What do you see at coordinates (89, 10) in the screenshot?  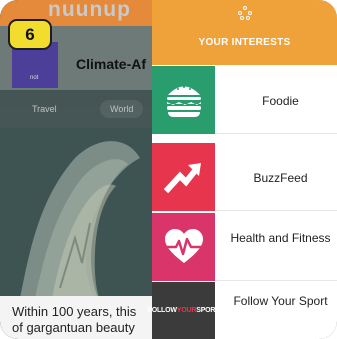 I see `site-logo: nuunup` at bounding box center [89, 10].